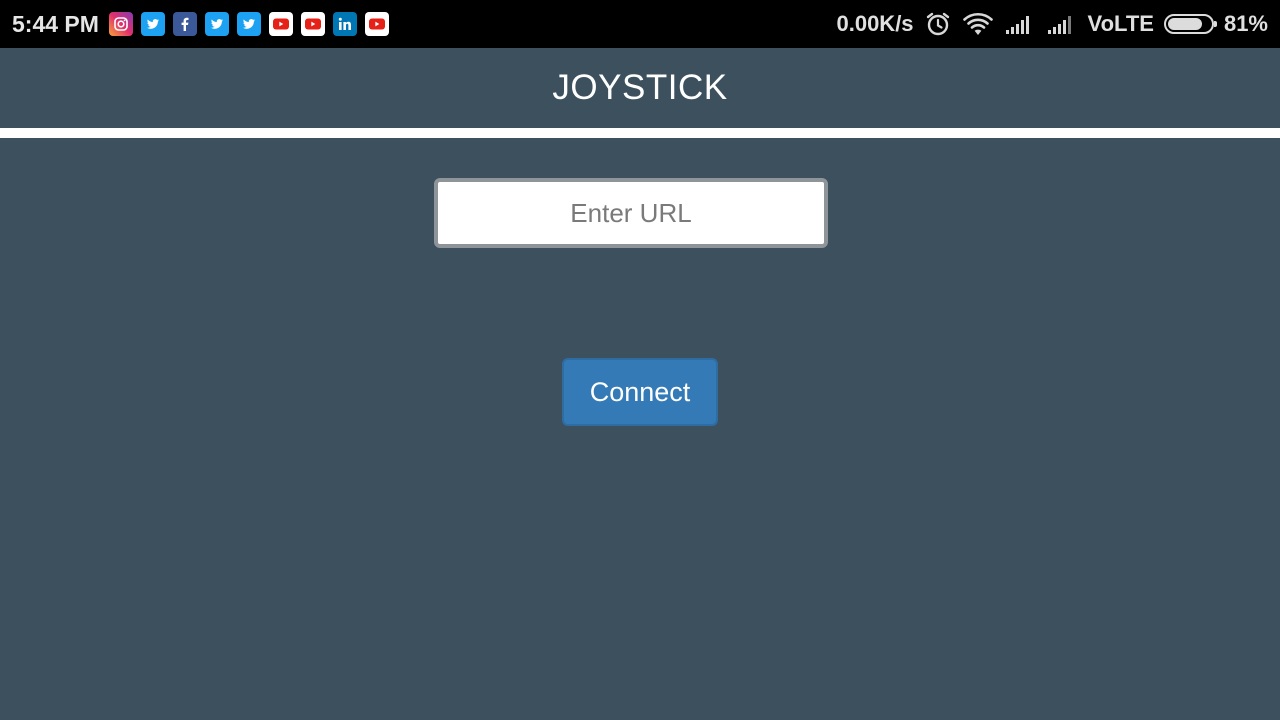 The width and height of the screenshot is (1280, 720). I want to click on status-right: 0.00K/s VoLTE 81%, so click(1052, 24).